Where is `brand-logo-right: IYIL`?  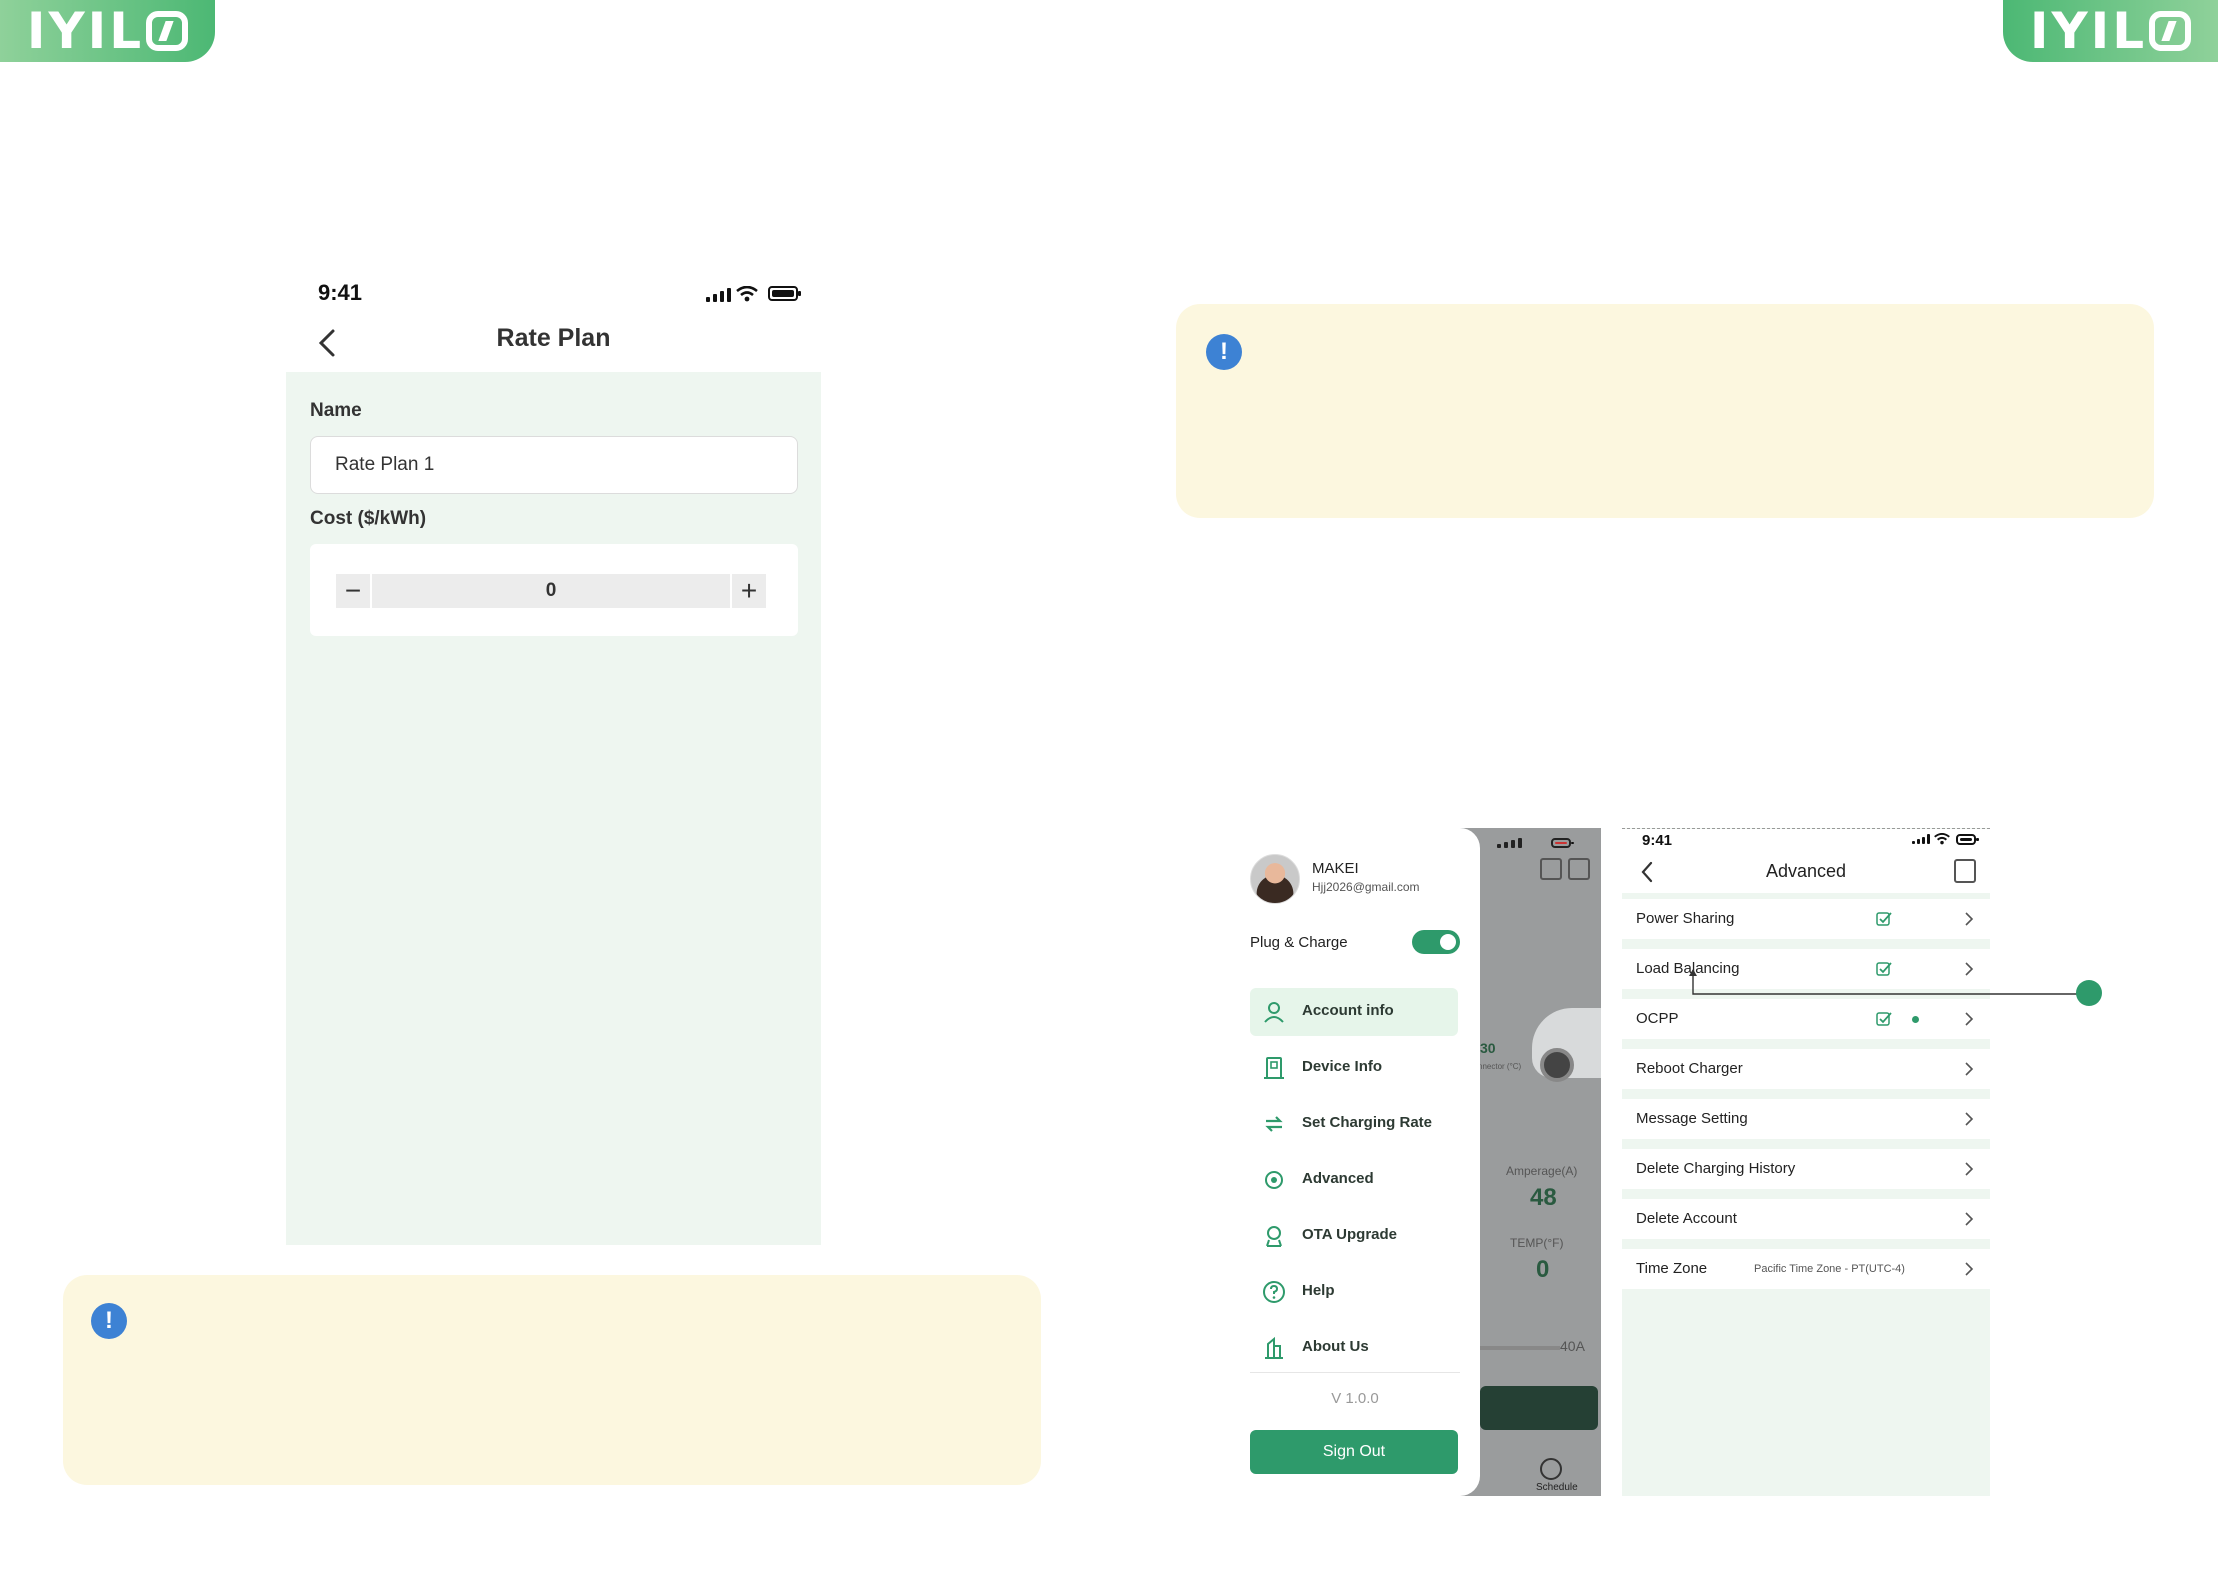
brand-logo-right: IYIL is located at coordinates (2110, 31).